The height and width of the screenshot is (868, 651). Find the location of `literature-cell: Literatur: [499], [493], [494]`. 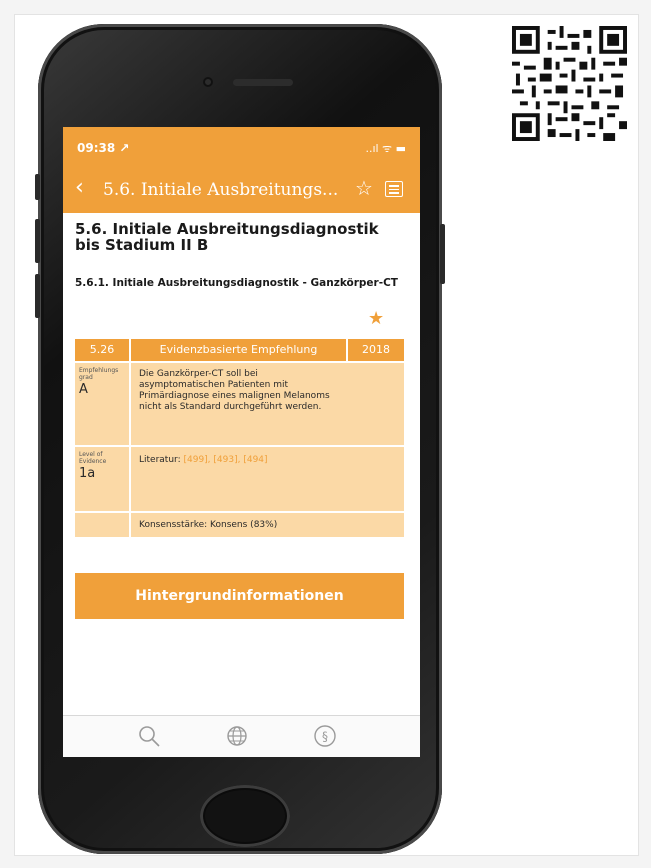

literature-cell: Literatur: [499], [493], [494] is located at coordinates (267, 480).